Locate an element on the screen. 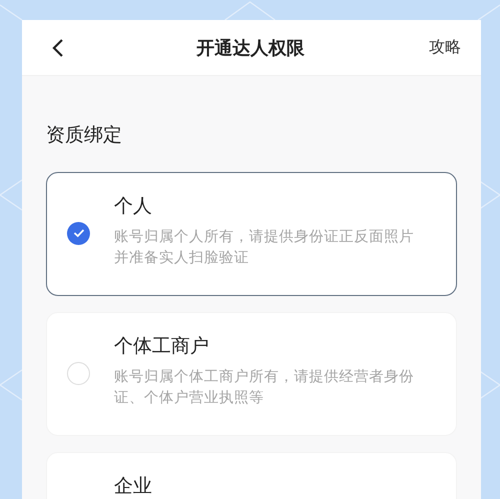 The image size is (500, 499). check-icon is located at coordinates (78, 233).